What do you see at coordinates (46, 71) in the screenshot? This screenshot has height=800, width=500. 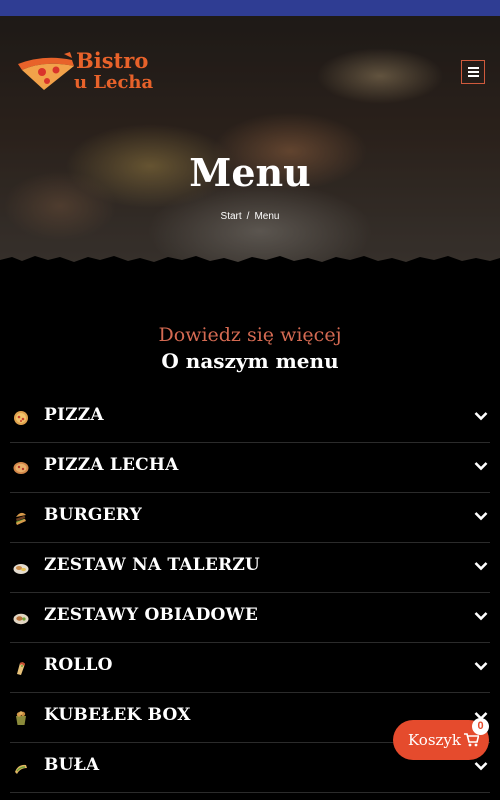 I see `pizza-slice-icon` at bounding box center [46, 71].